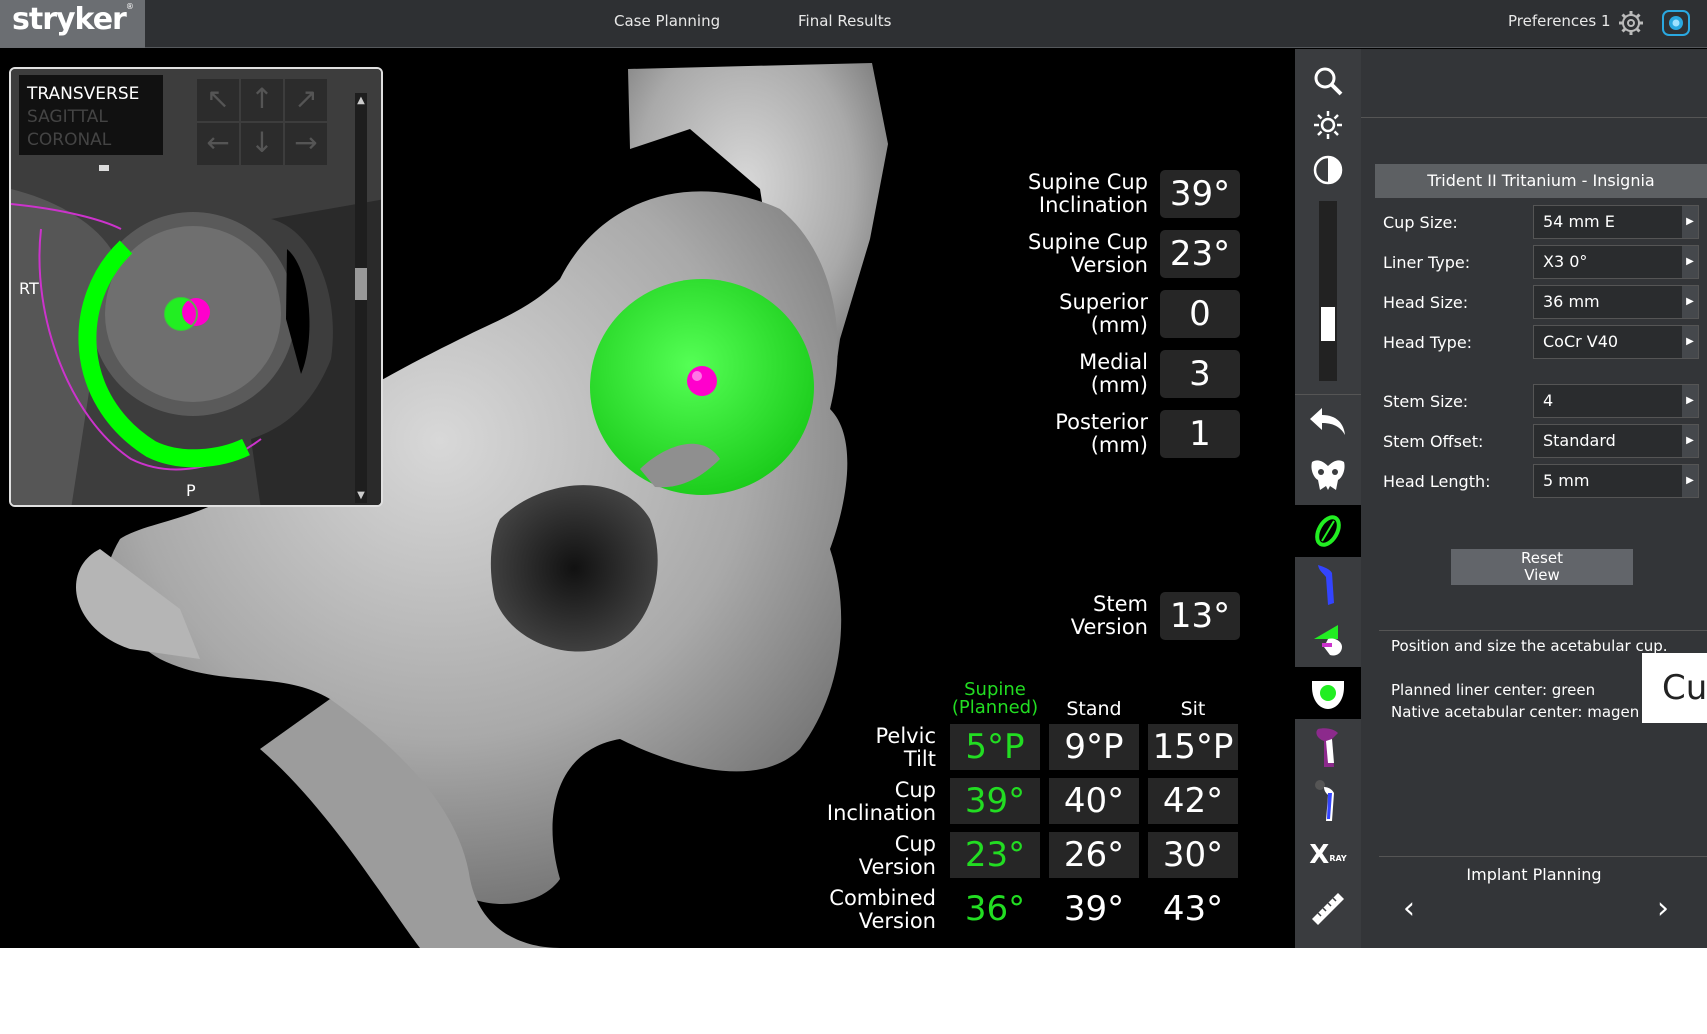  What do you see at coordinates (306, 100) in the screenshot?
I see `arrow-up-right-icon: ↗` at bounding box center [306, 100].